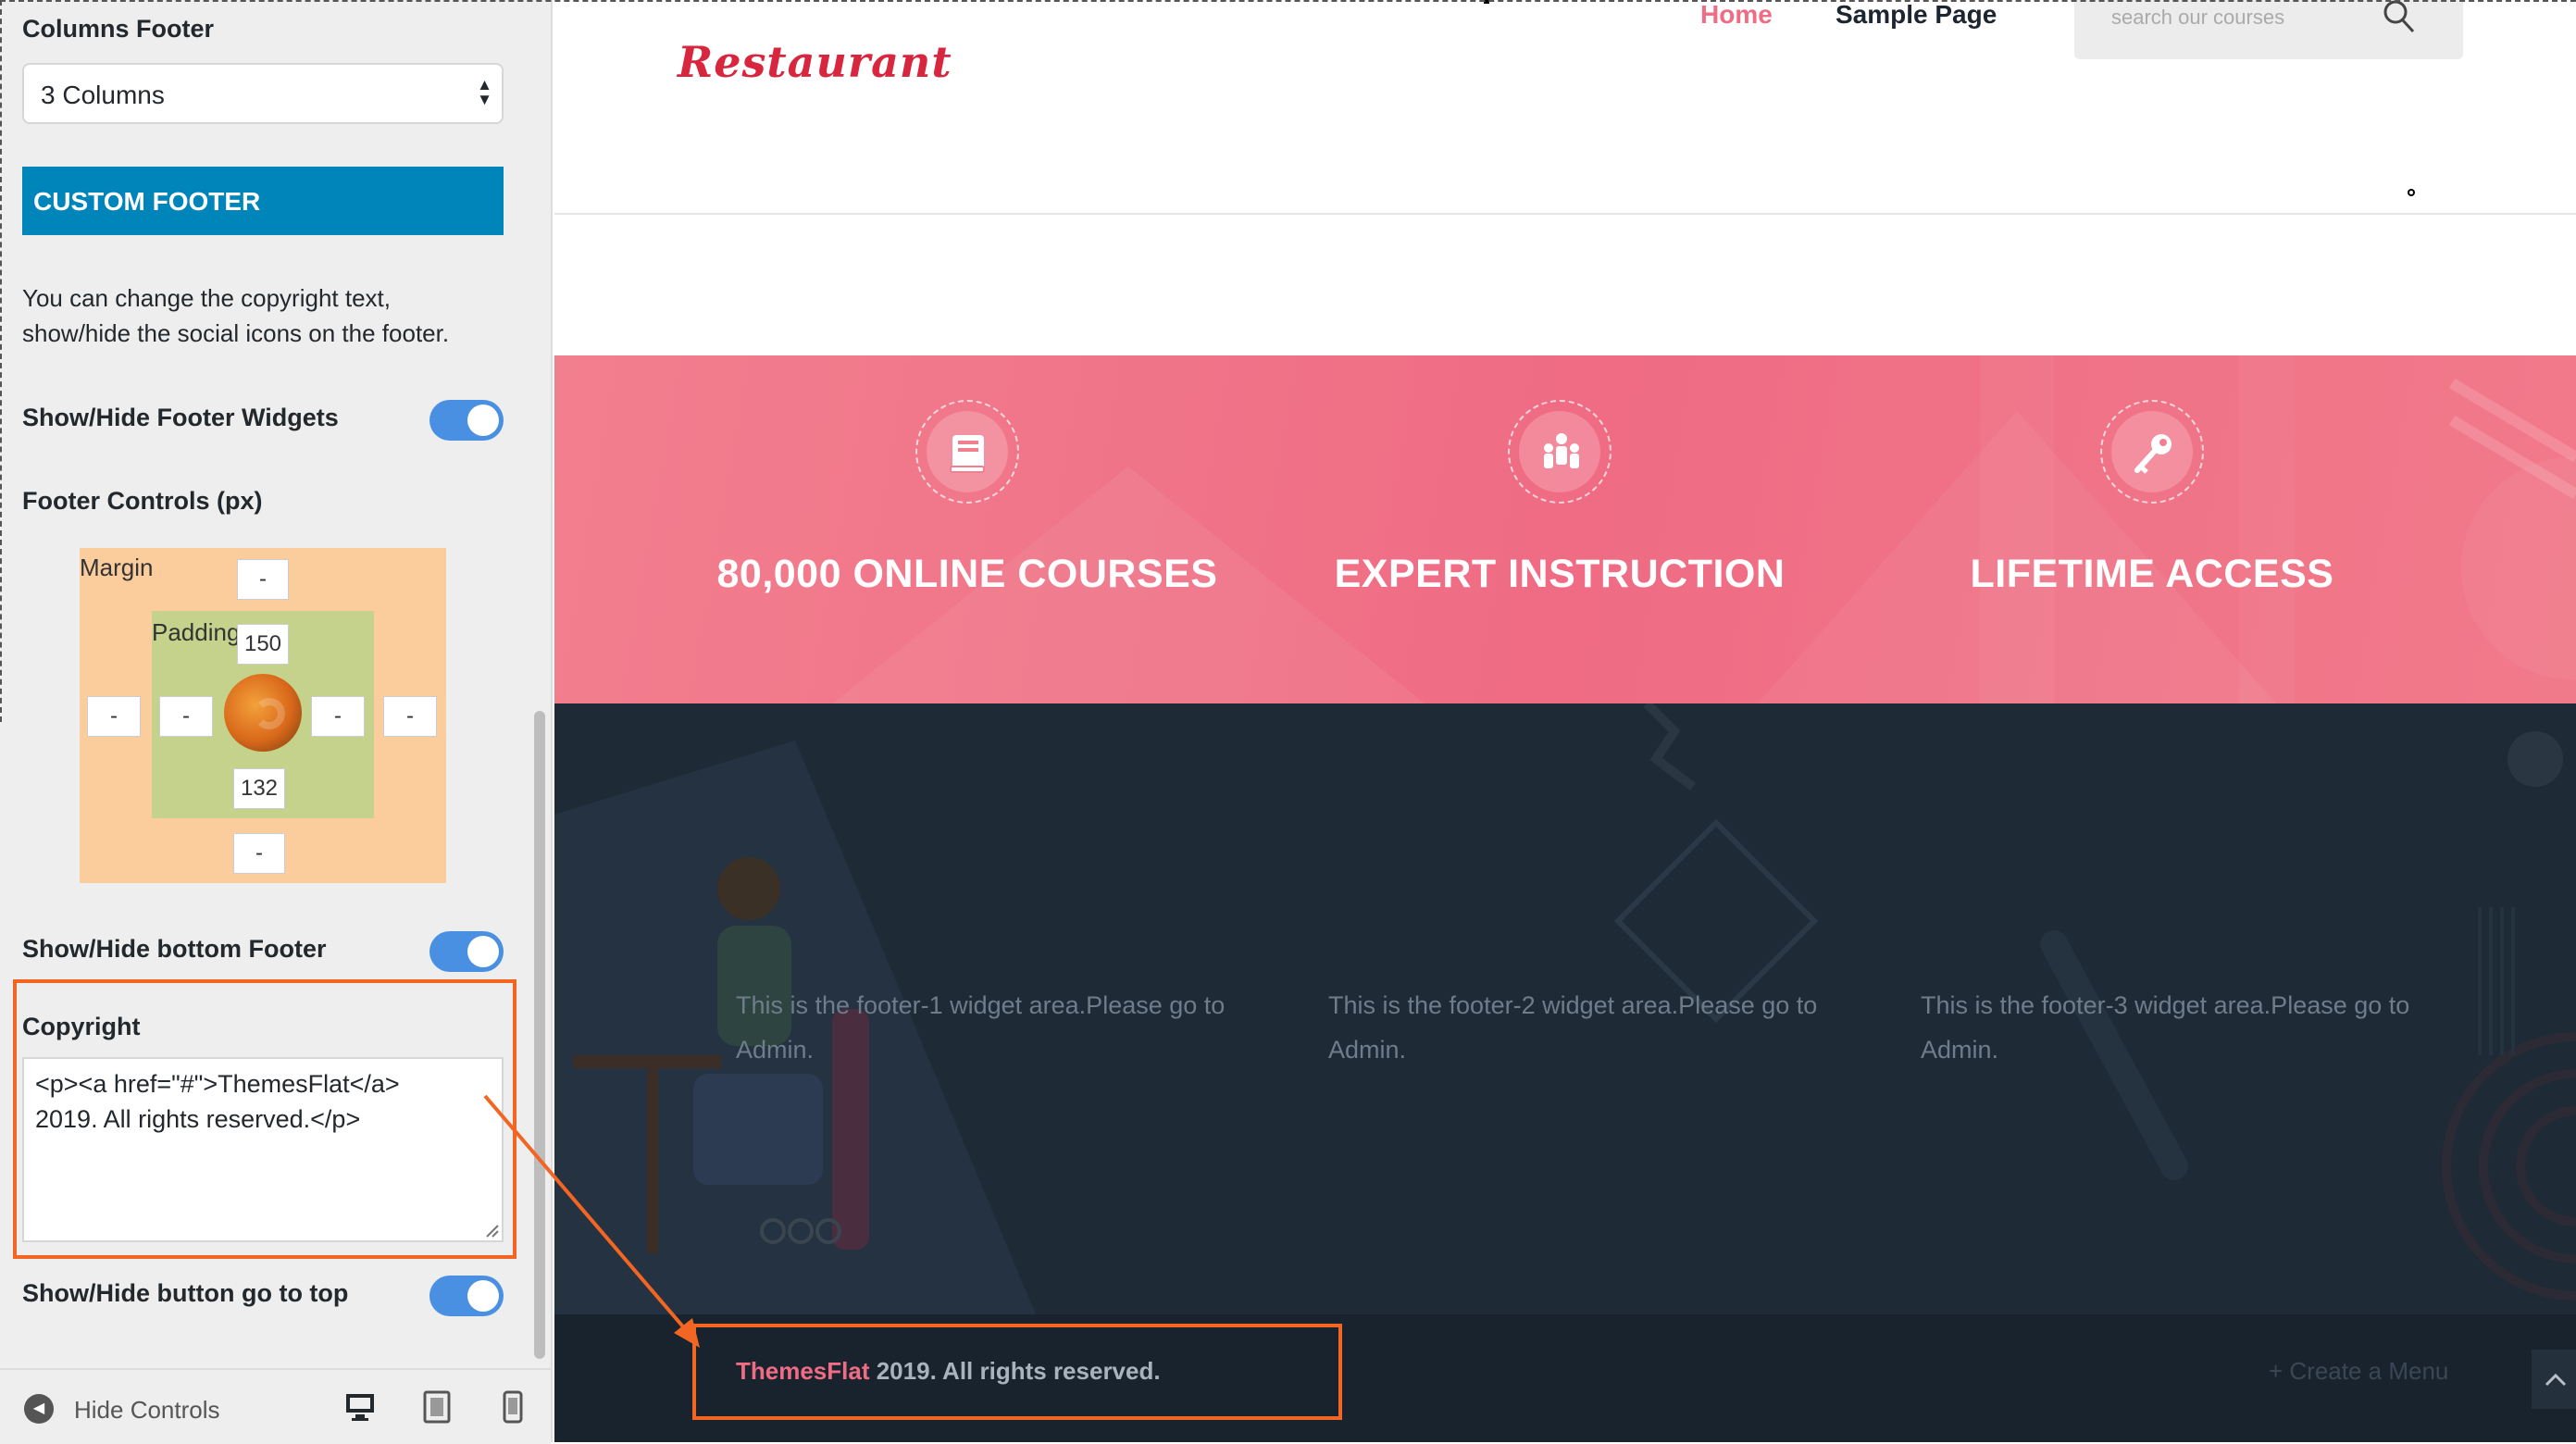 This screenshot has height=1444, width=2576. I want to click on copyright-text: ThemesFlat 2019. All rights reserved., so click(948, 1371).